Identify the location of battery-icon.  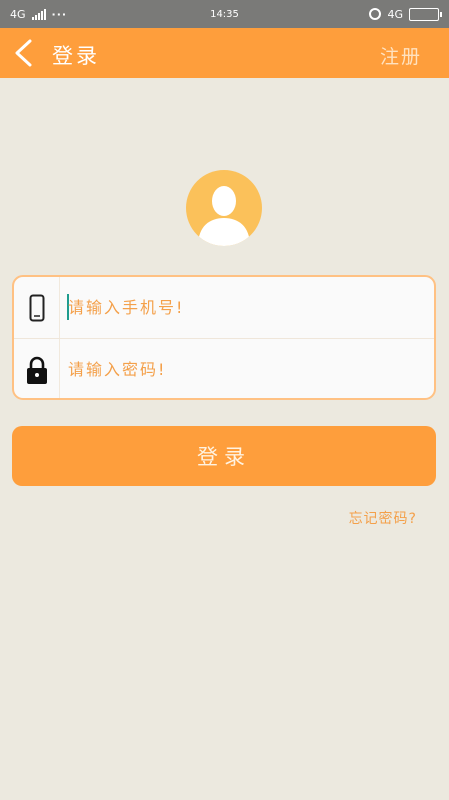
(425, 14).